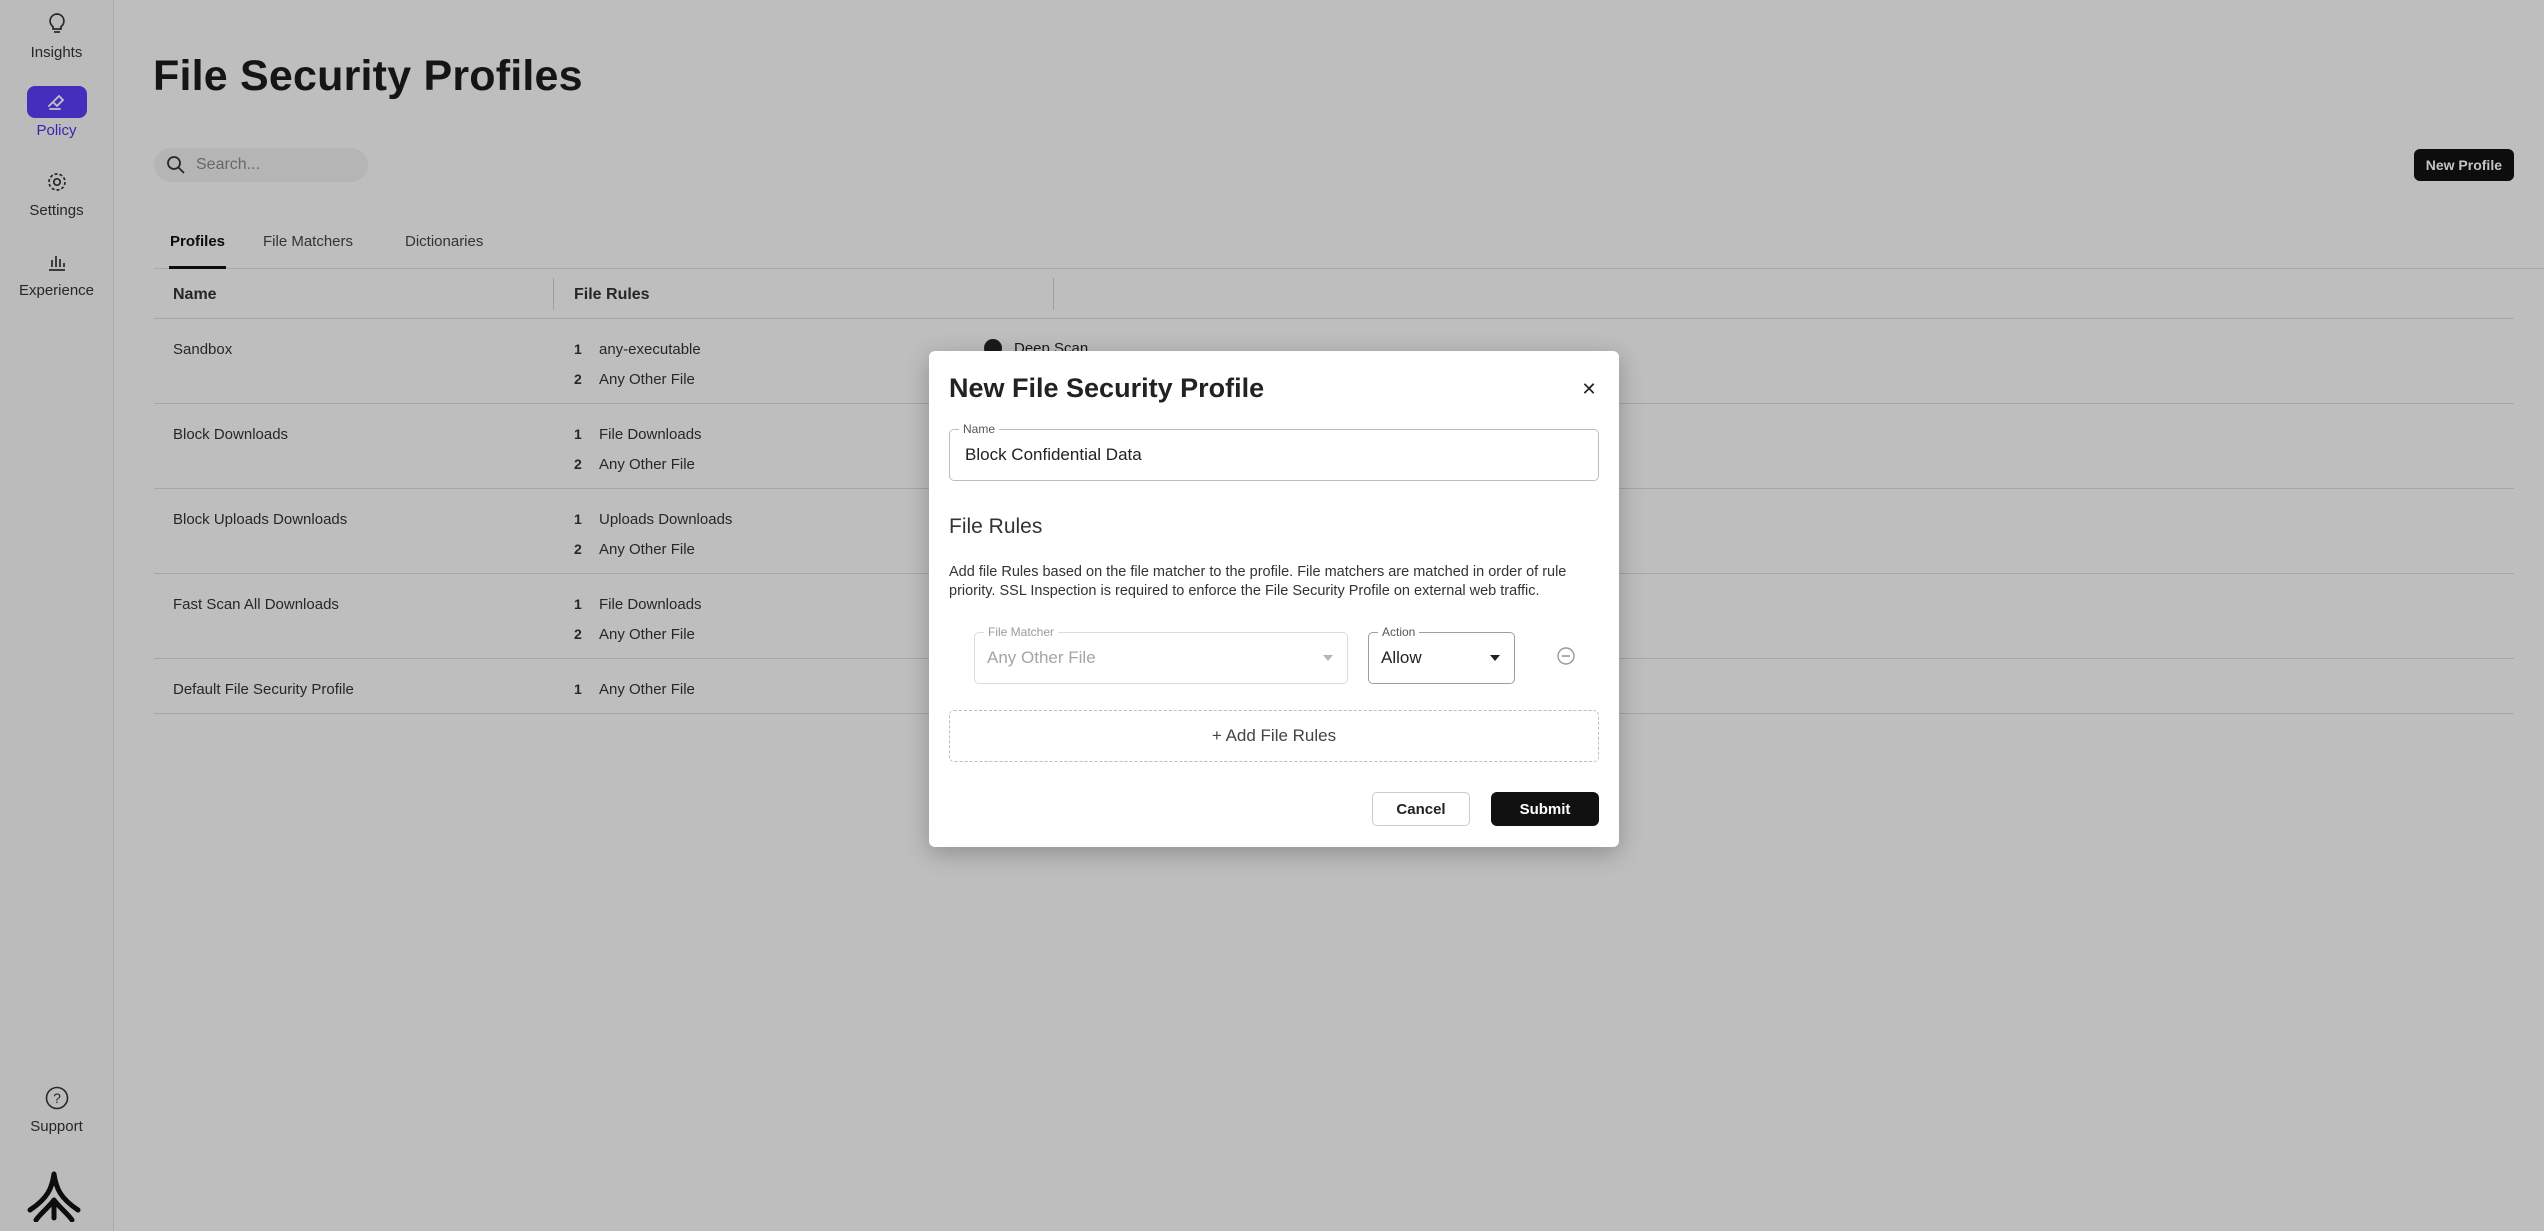 This screenshot has height=1231, width=2544. I want to click on cancel-button: Cancel, so click(1421, 809).